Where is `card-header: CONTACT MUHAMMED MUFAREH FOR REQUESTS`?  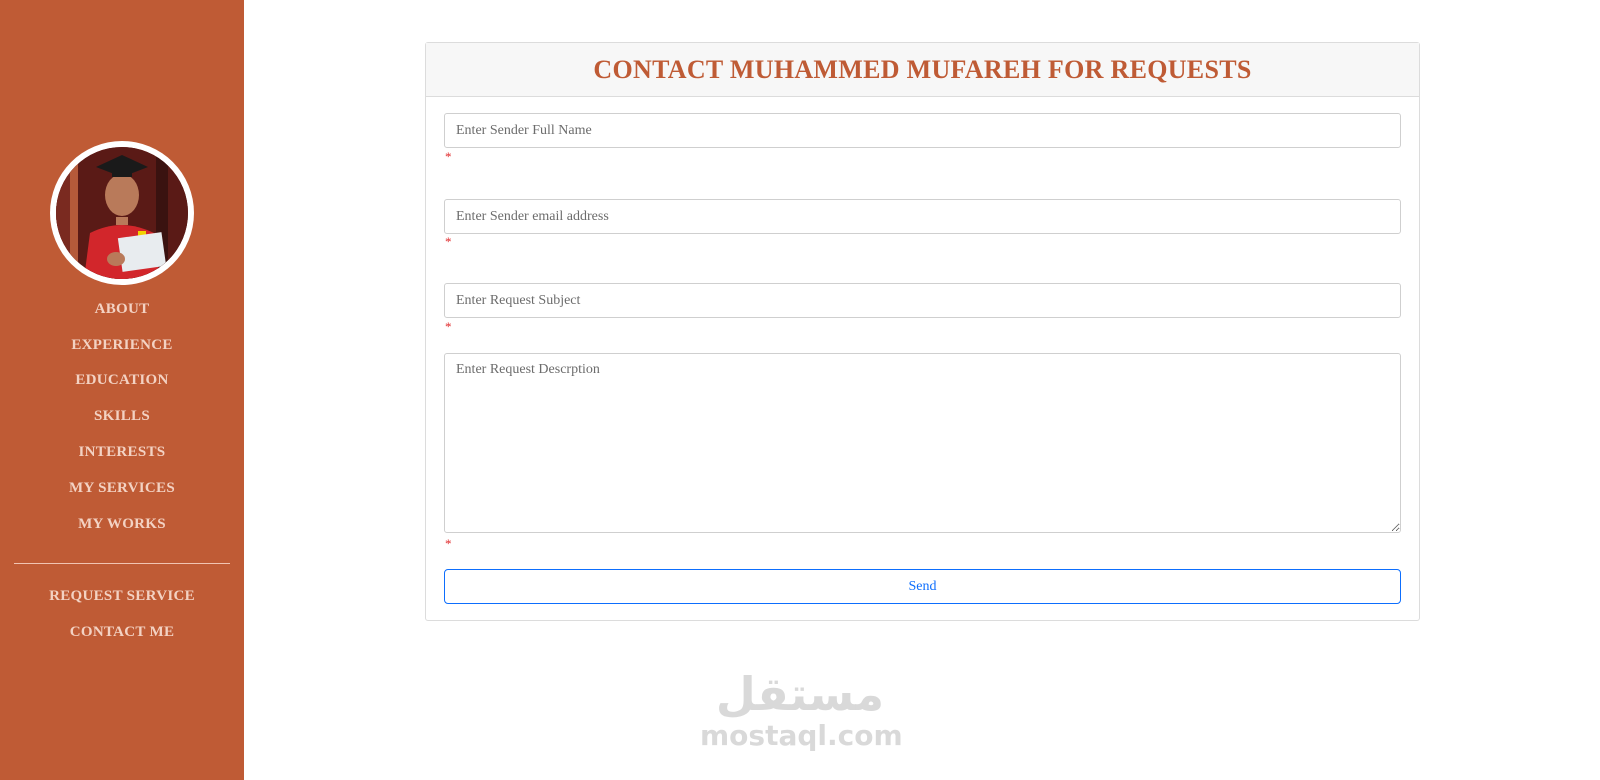
card-header: CONTACT MUHAMMED MUFAREH FOR REQUESTS is located at coordinates (922, 70).